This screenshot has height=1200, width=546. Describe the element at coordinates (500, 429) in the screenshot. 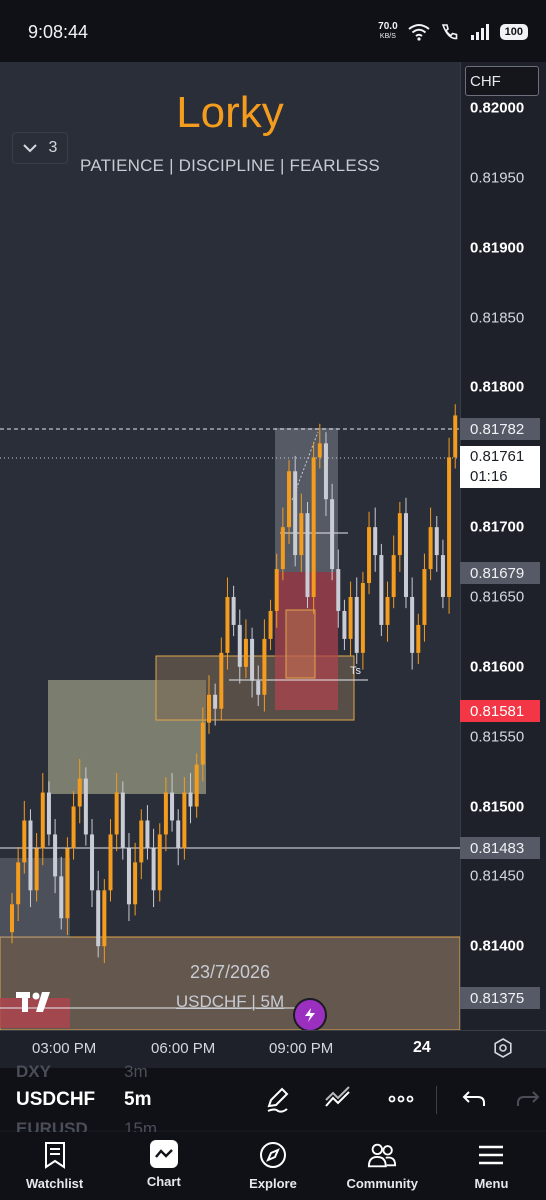

I see `price-tag-81782: 0.81782` at that location.